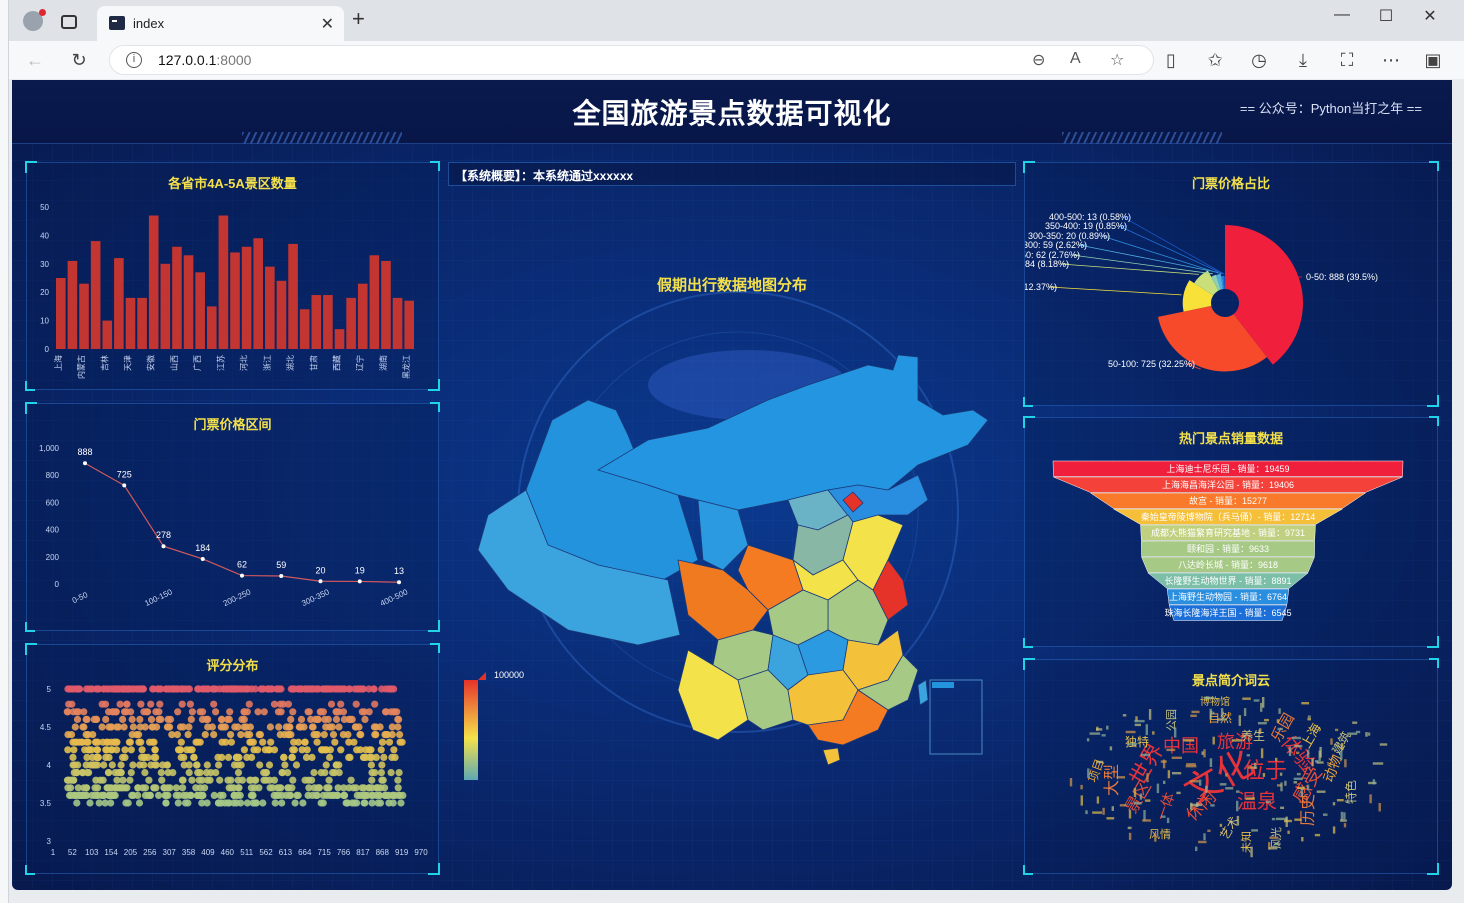  Describe the element at coordinates (1171, 60) in the screenshot. I see `split-screen-icon: ▯` at that location.